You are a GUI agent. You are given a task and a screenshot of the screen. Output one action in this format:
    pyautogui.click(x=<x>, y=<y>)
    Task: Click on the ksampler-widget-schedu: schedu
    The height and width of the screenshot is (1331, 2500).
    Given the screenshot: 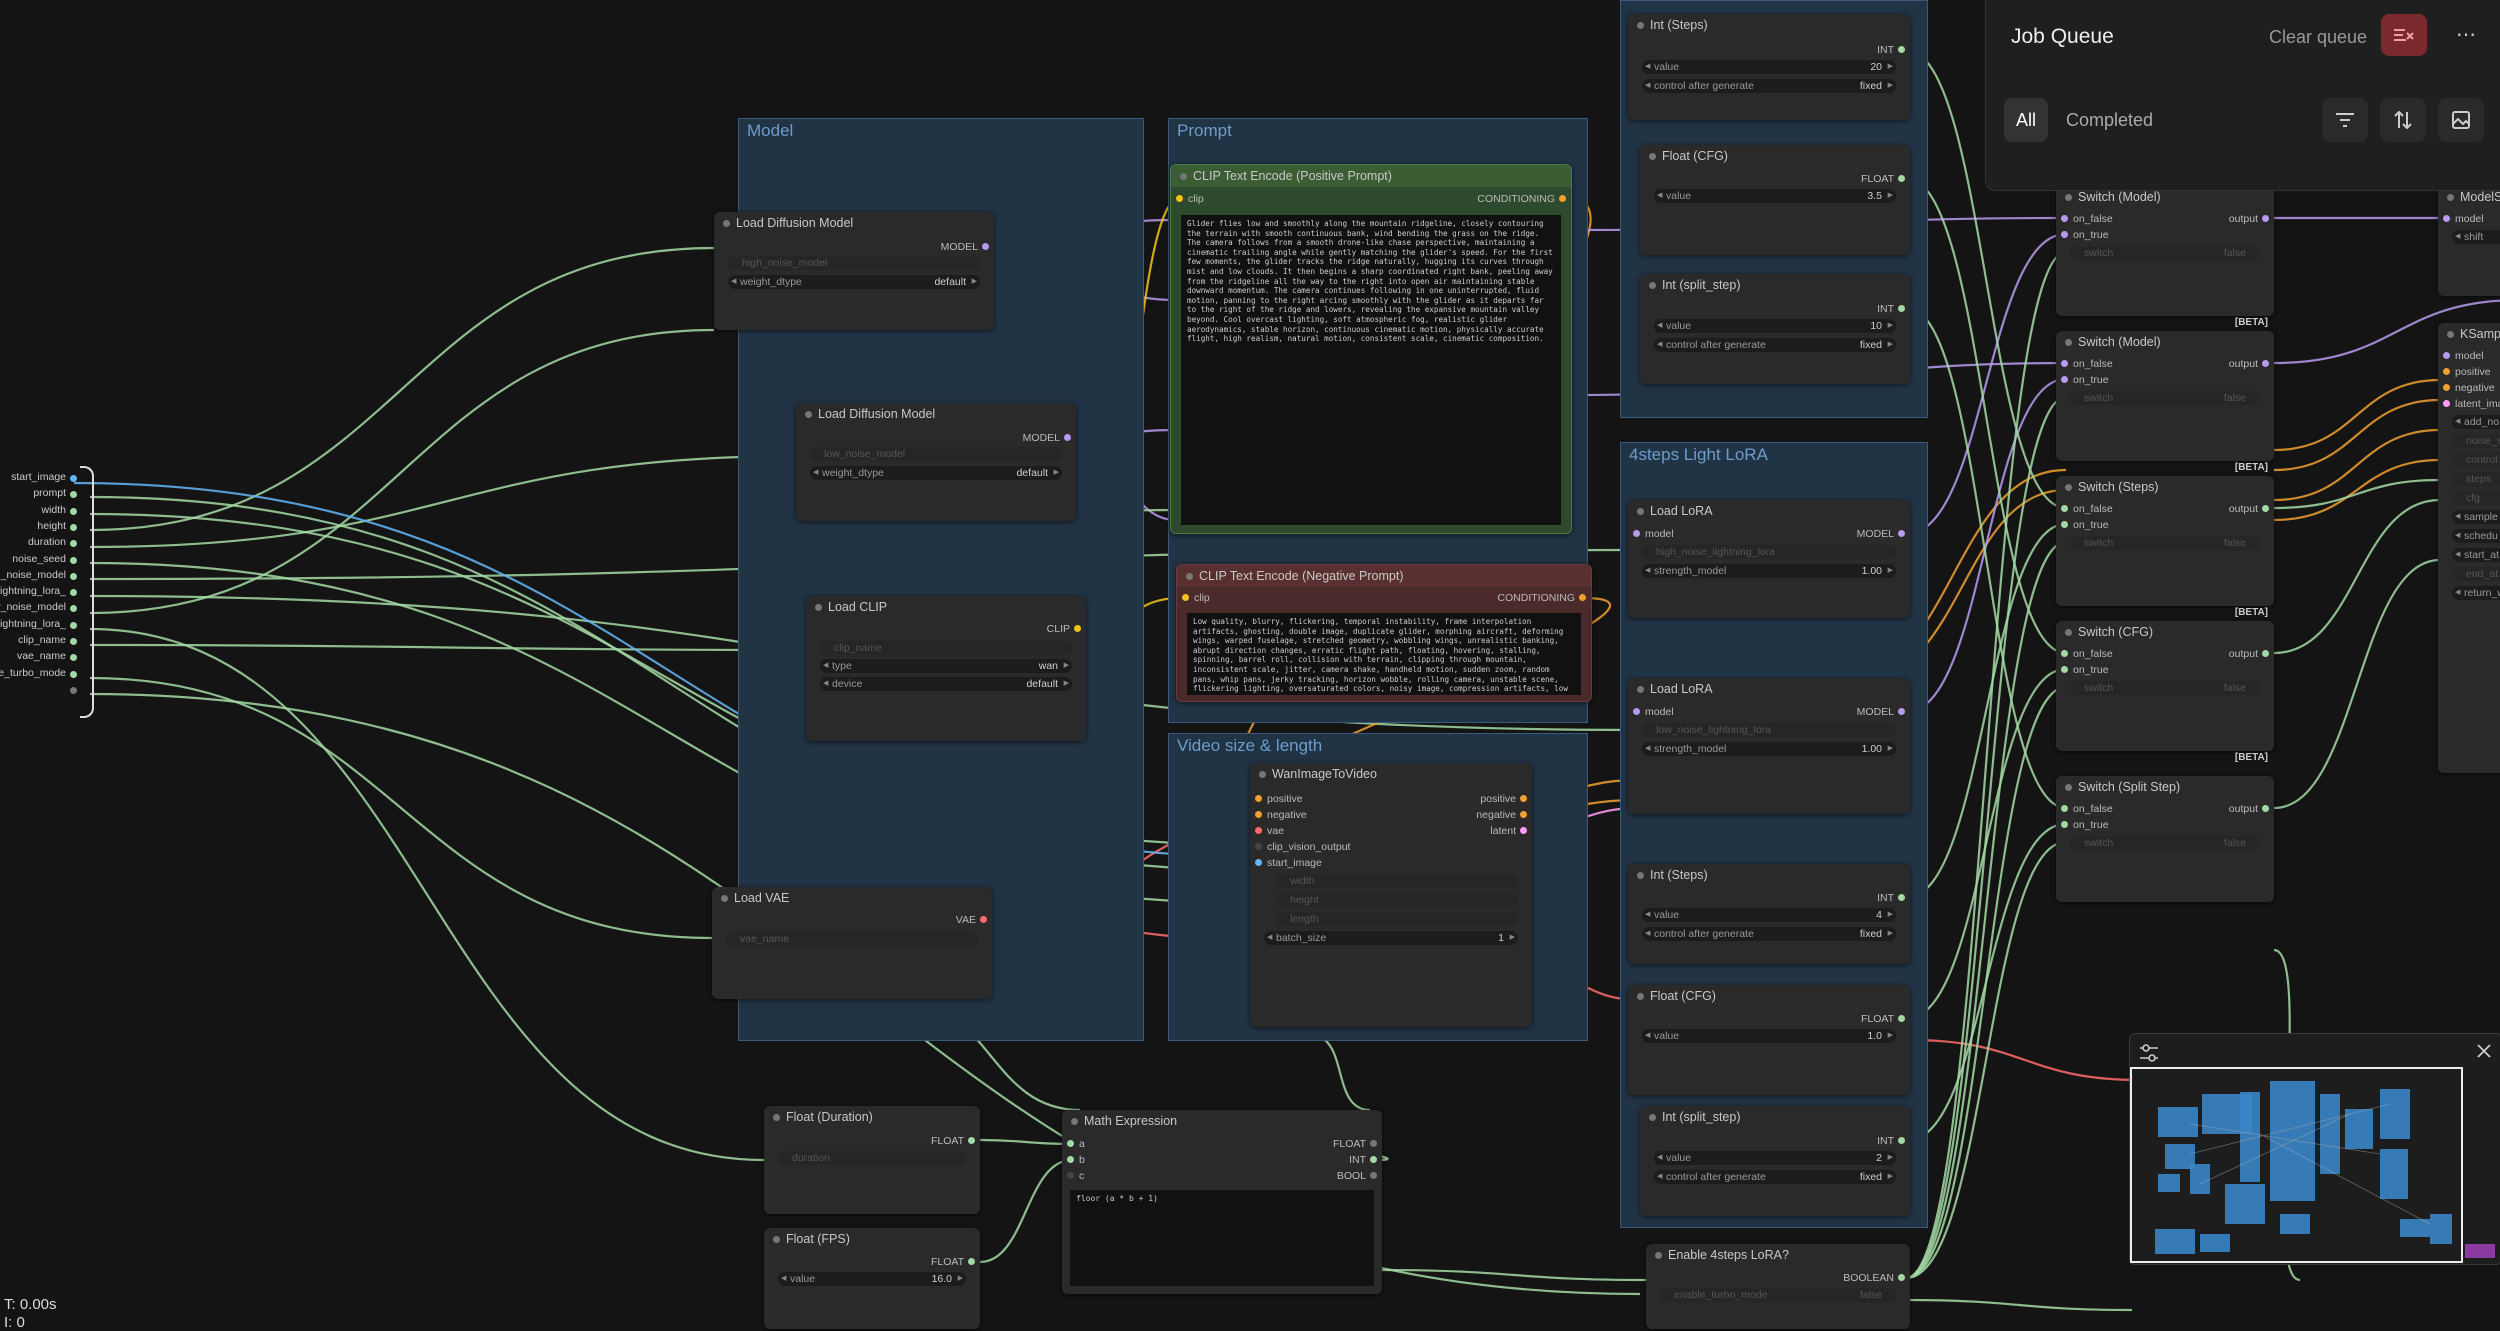 What is the action you would take?
    pyautogui.click(x=2476, y=536)
    